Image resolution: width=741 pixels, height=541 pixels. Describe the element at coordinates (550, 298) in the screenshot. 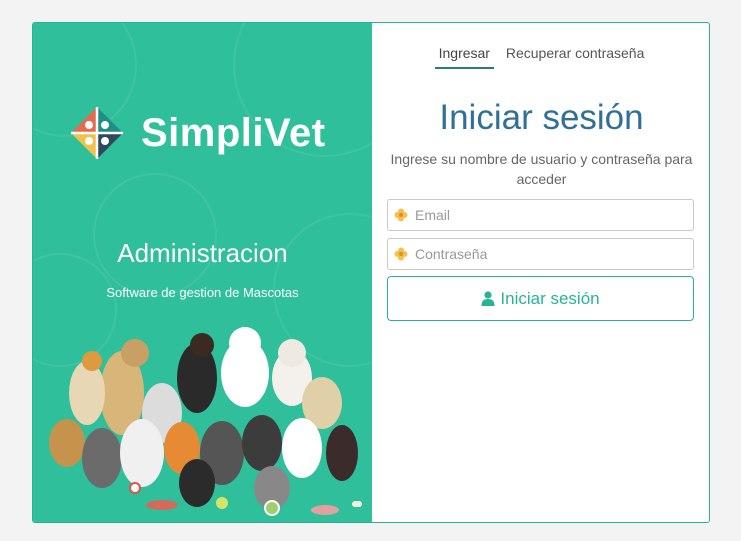

I see `login-button-label: Iniciar sesión` at that location.